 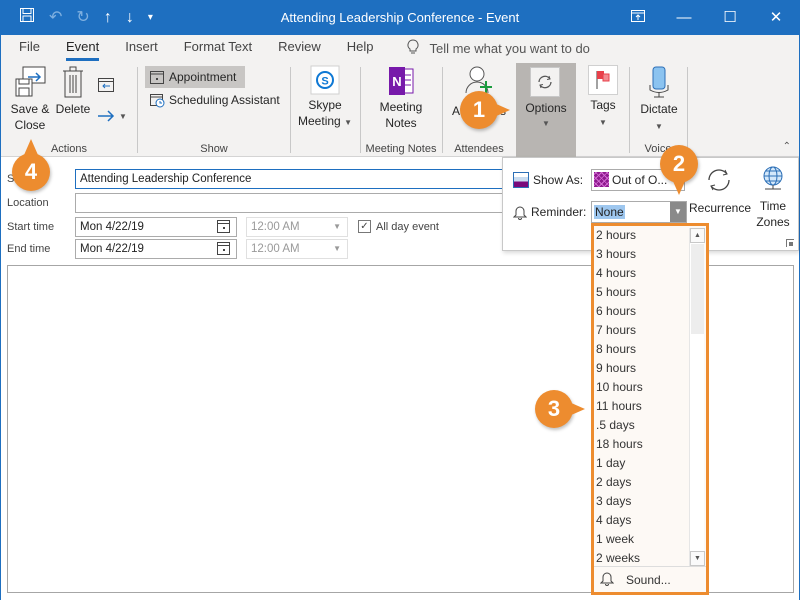 What do you see at coordinates (684, 18) in the screenshot?
I see `minimize-icon: —` at bounding box center [684, 18].